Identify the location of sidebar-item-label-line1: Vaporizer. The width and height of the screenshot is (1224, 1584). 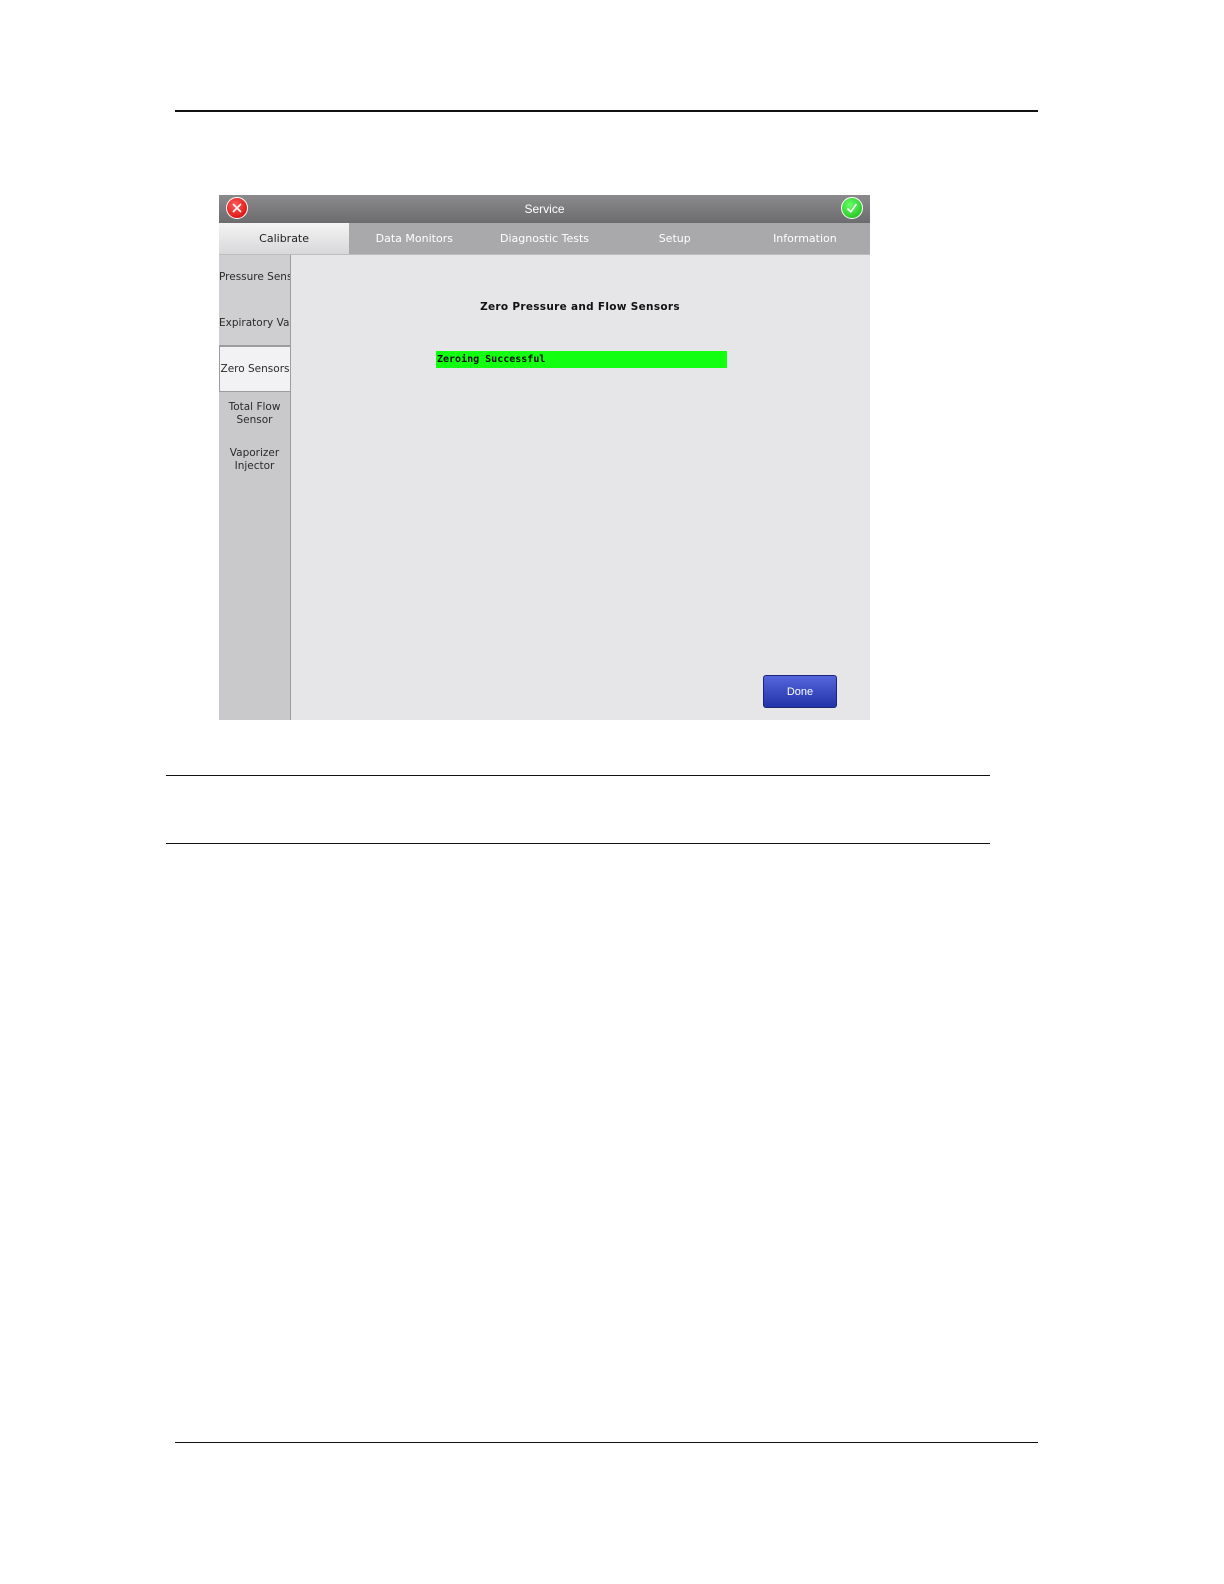
(254, 453).